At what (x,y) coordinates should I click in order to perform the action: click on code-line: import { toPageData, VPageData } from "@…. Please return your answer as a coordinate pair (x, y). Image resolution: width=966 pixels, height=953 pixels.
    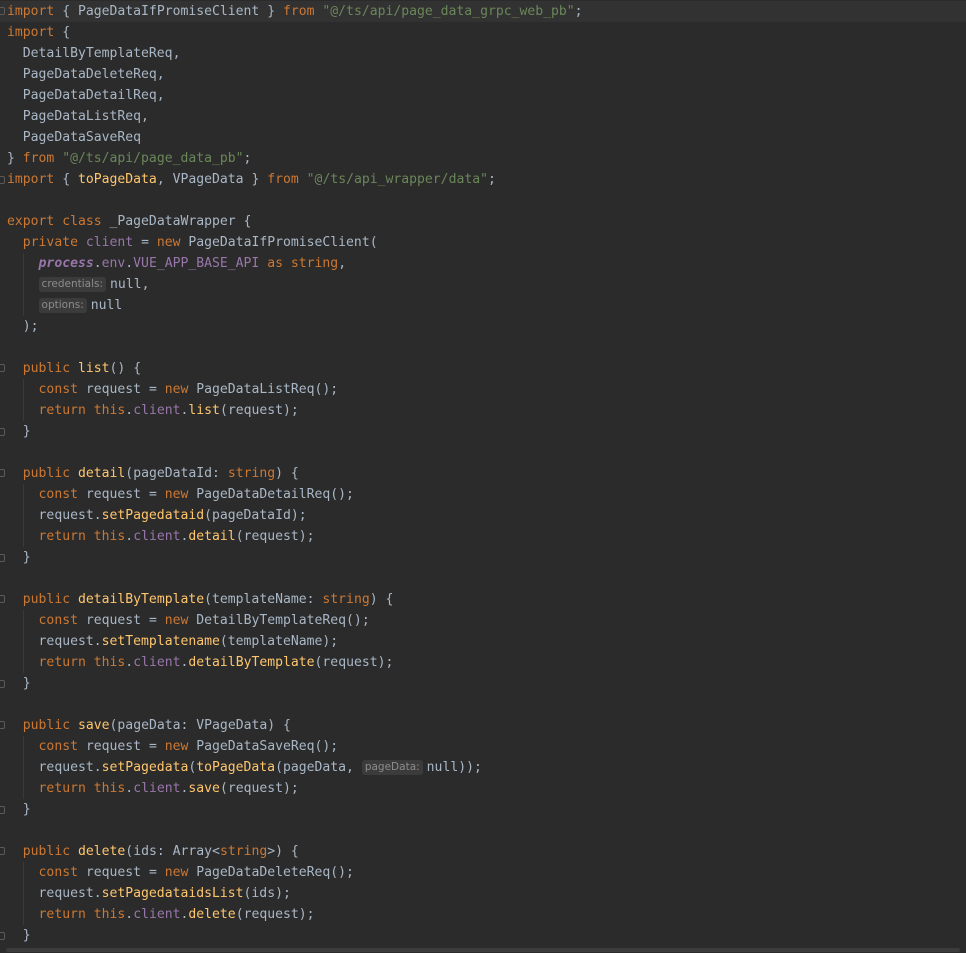
    Looking at the image, I should click on (483, 179).